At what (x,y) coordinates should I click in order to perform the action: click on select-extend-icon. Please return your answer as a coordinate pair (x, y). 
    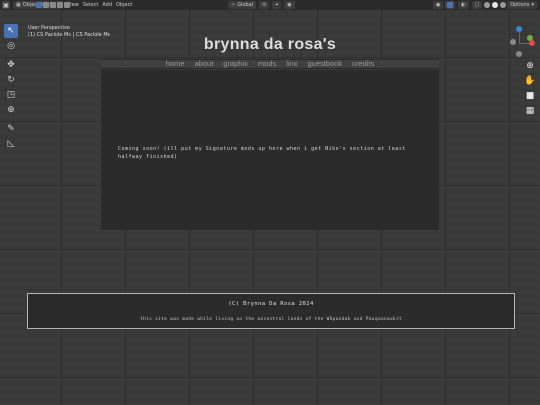
    Looking at the image, I should click on (46, 5).